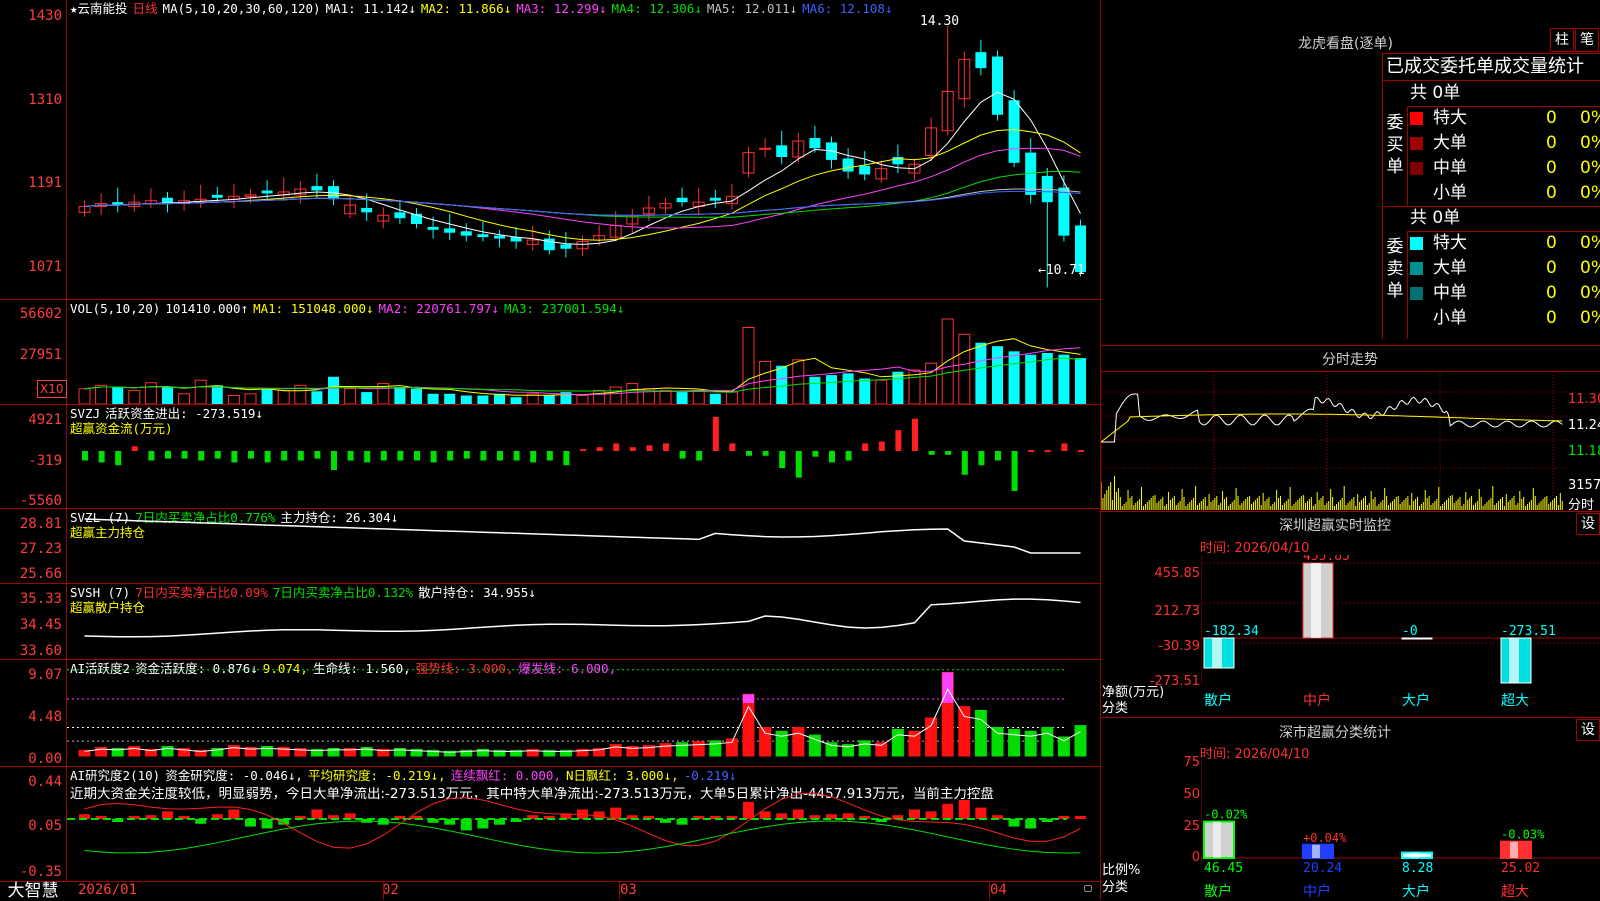  What do you see at coordinates (1588, 730) in the screenshot?
I see `stats-settings-button: 设` at bounding box center [1588, 730].